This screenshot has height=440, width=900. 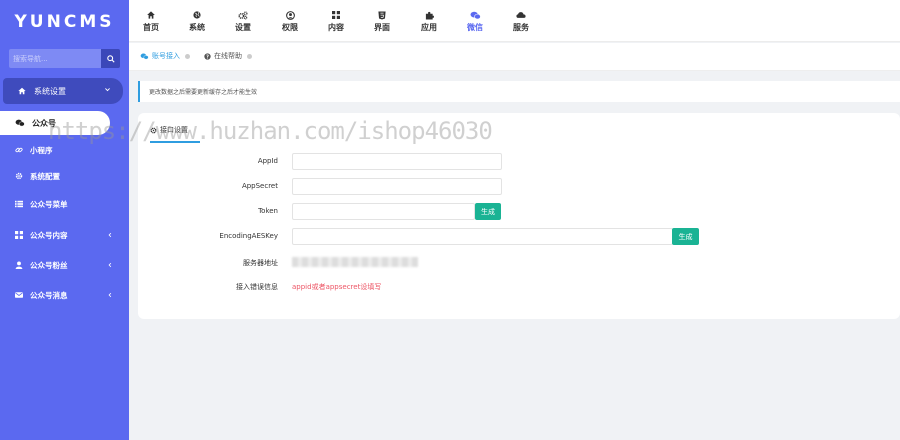 What do you see at coordinates (268, 211) in the screenshot?
I see `token-label: Token` at bounding box center [268, 211].